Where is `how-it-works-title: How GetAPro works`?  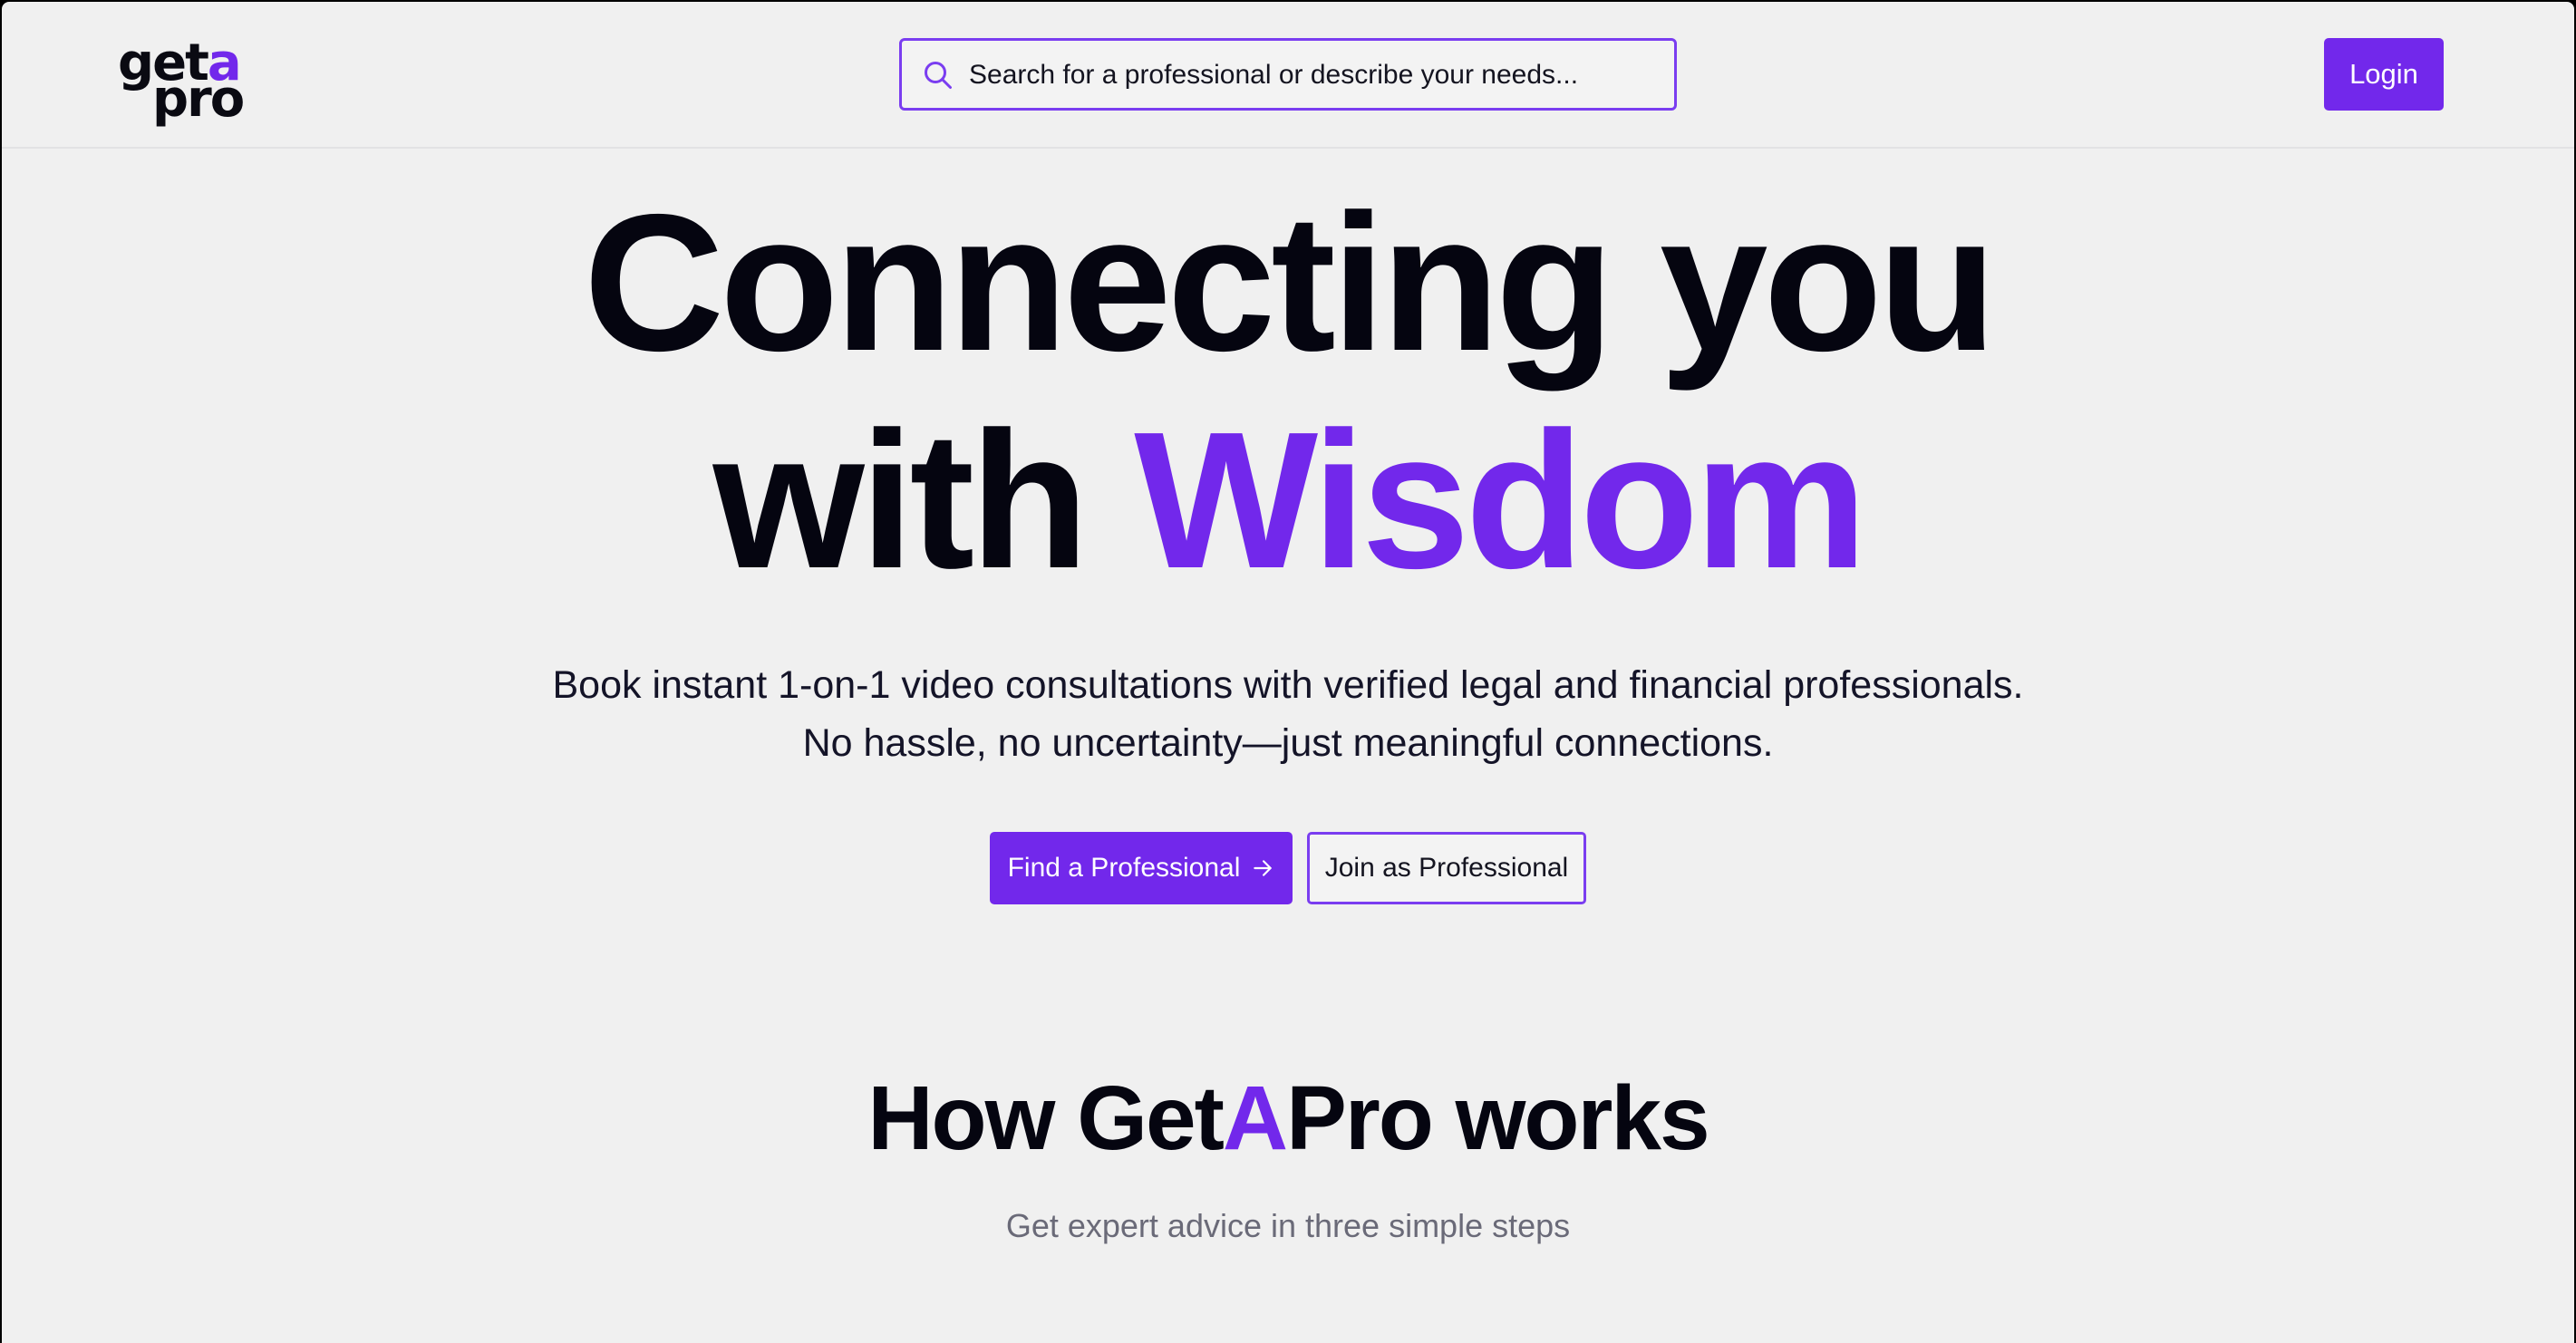 how-it-works-title: How GetAPro works is located at coordinates (1288, 1118).